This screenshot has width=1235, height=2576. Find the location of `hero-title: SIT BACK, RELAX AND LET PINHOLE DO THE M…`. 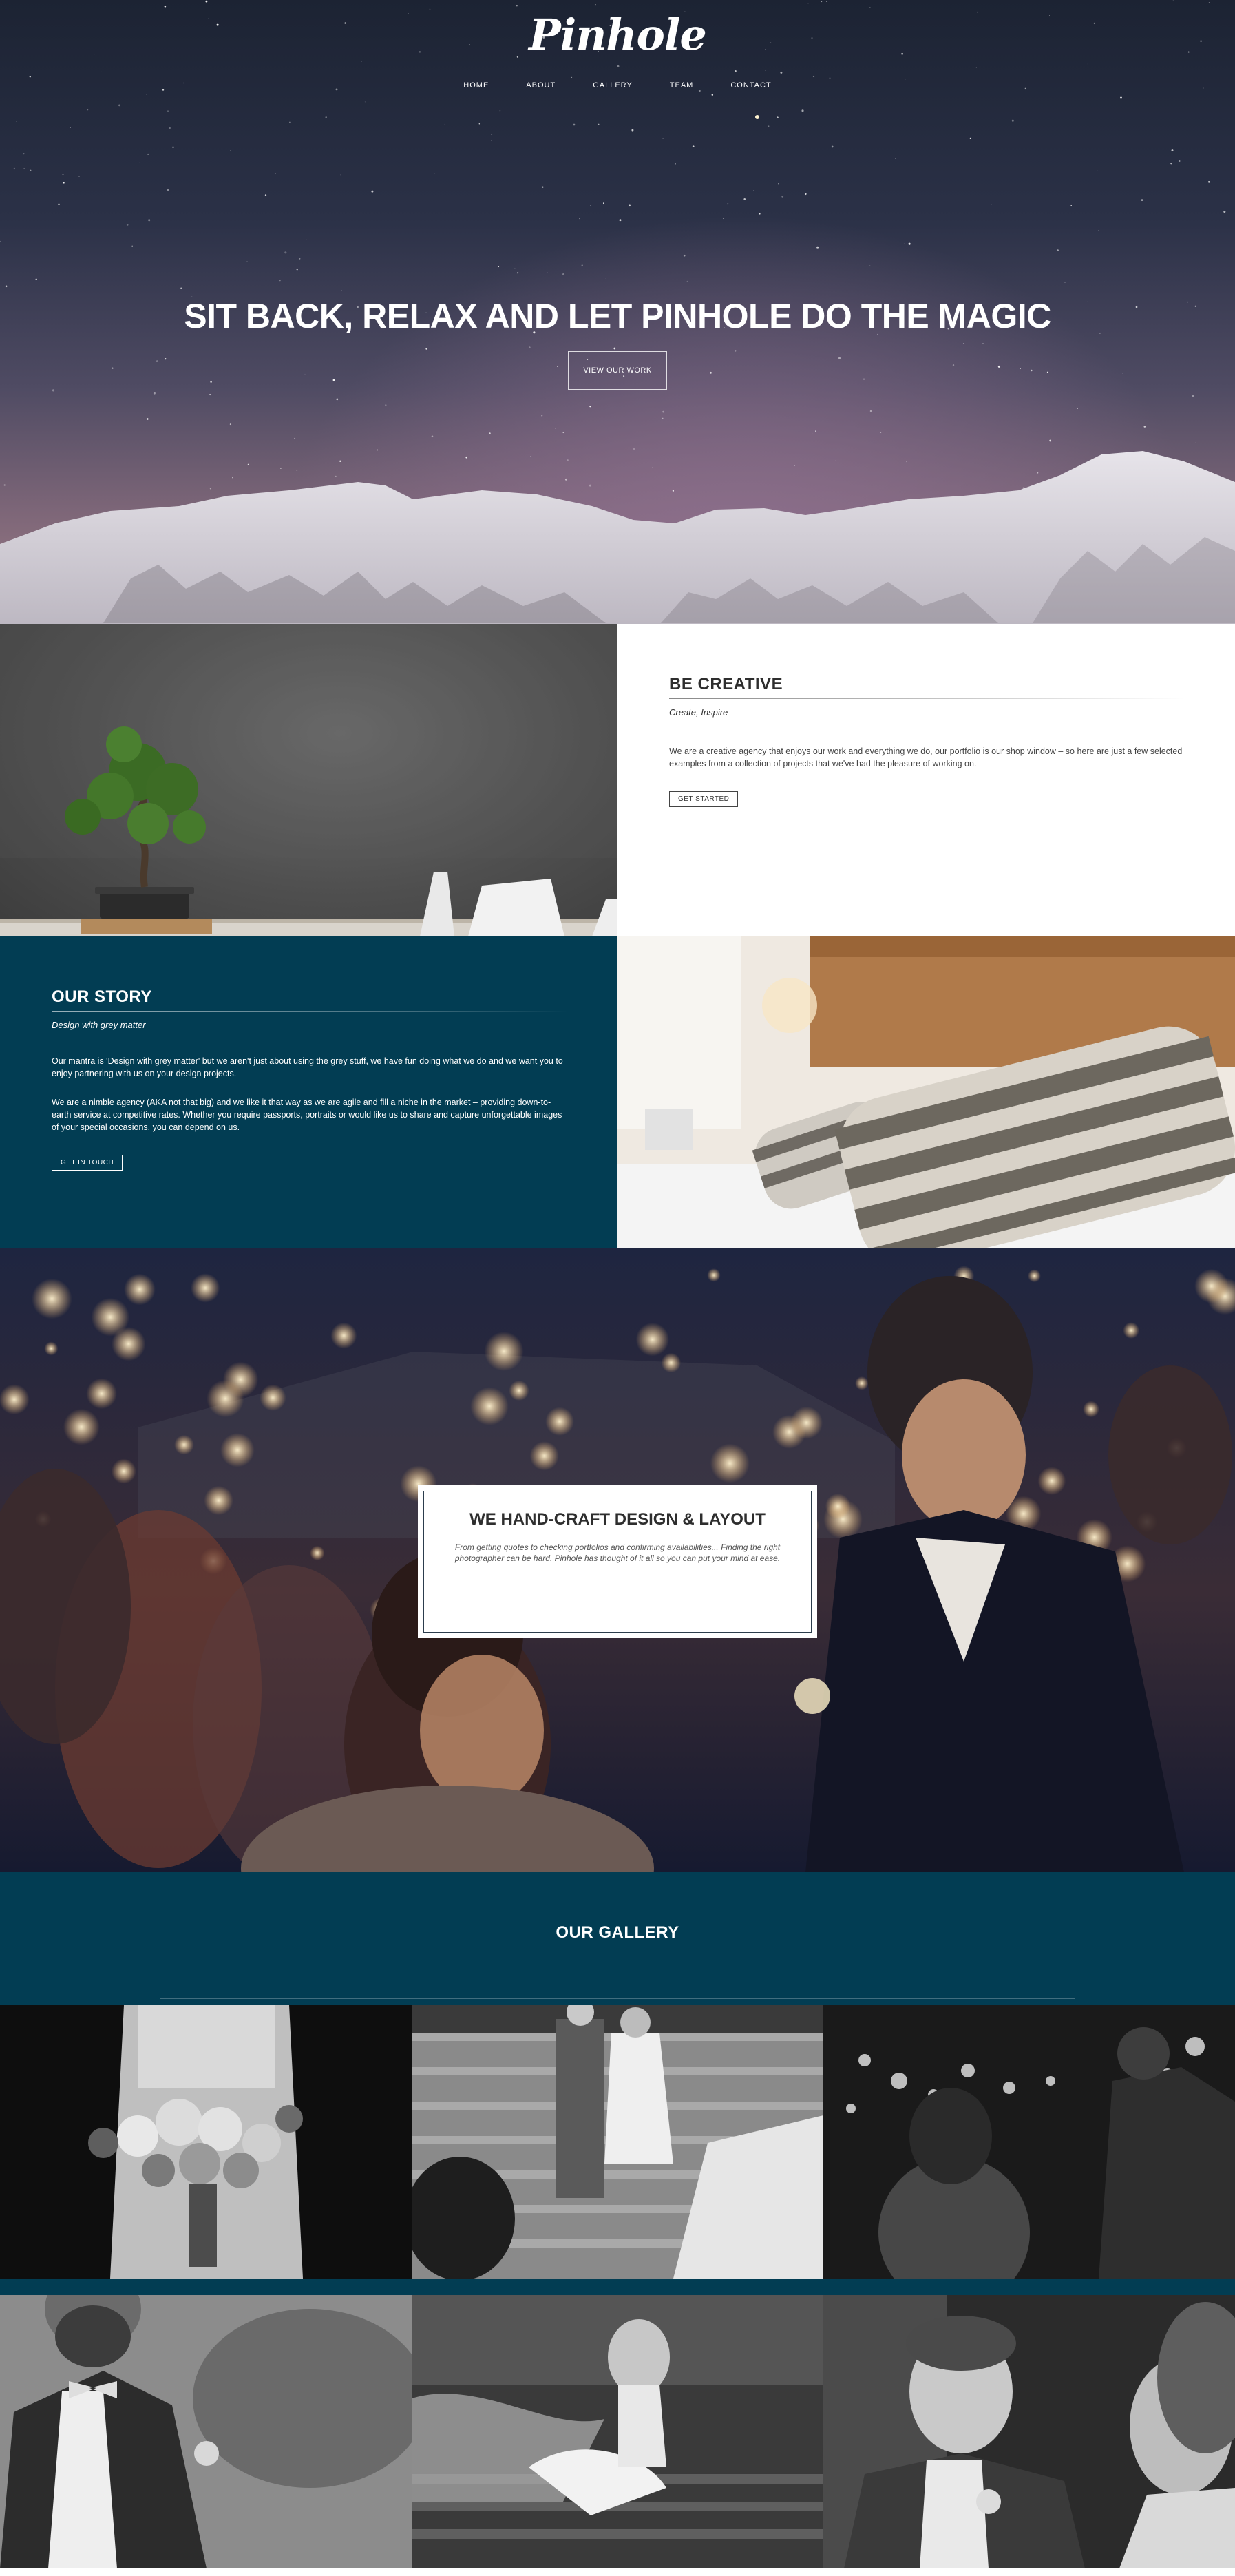

hero-title: SIT BACK, RELAX AND LET PINHOLE DO THE M… is located at coordinates (617, 316).